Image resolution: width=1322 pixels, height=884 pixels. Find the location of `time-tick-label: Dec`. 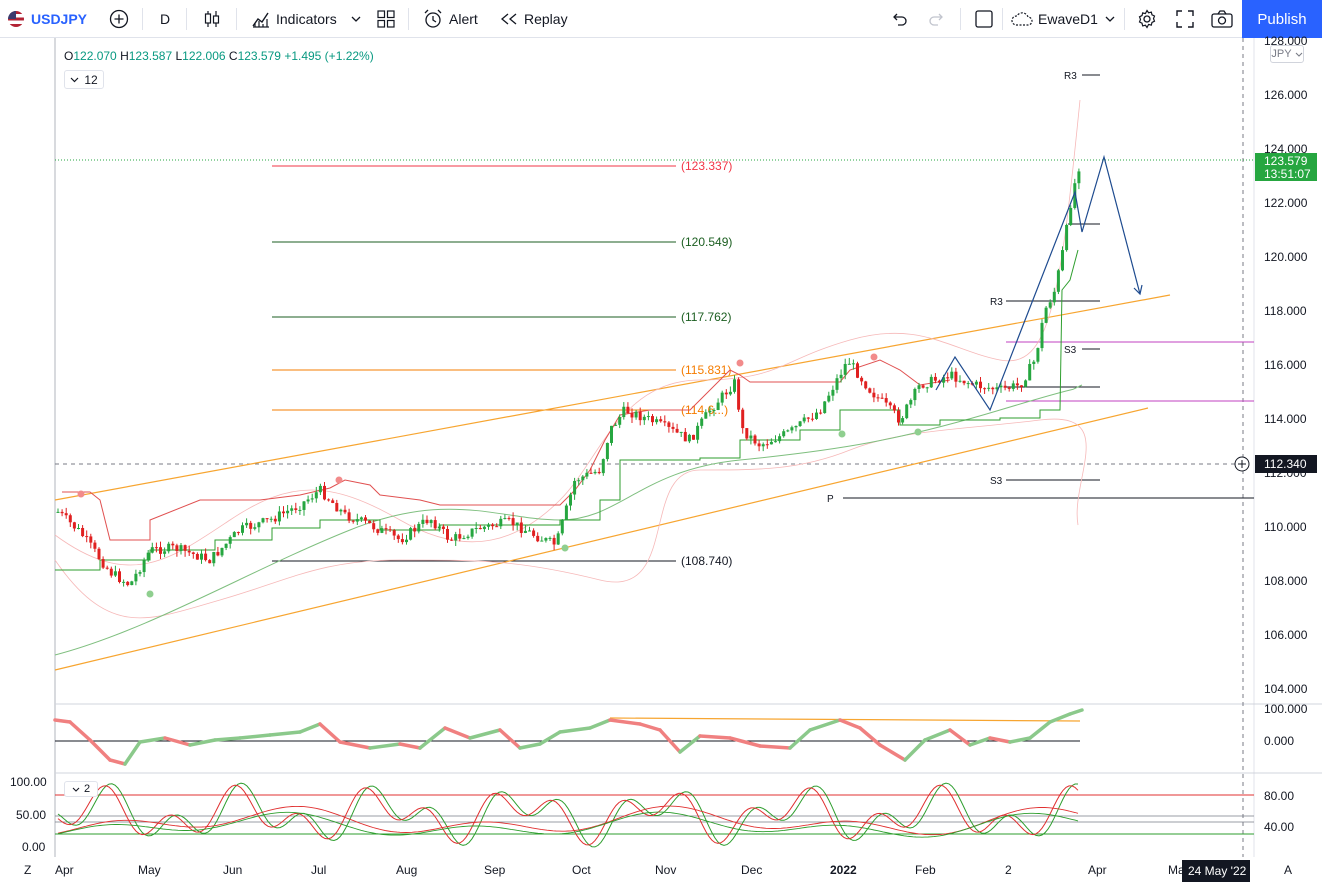

time-tick-label: Dec is located at coordinates (751, 870).